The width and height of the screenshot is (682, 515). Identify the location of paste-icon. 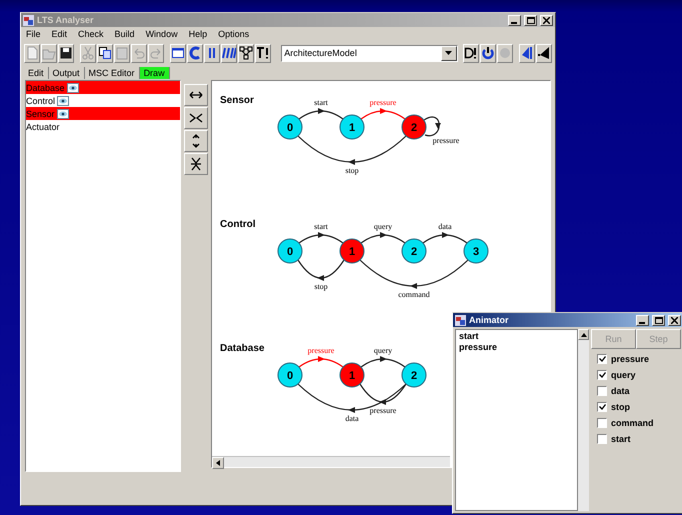
(122, 53).